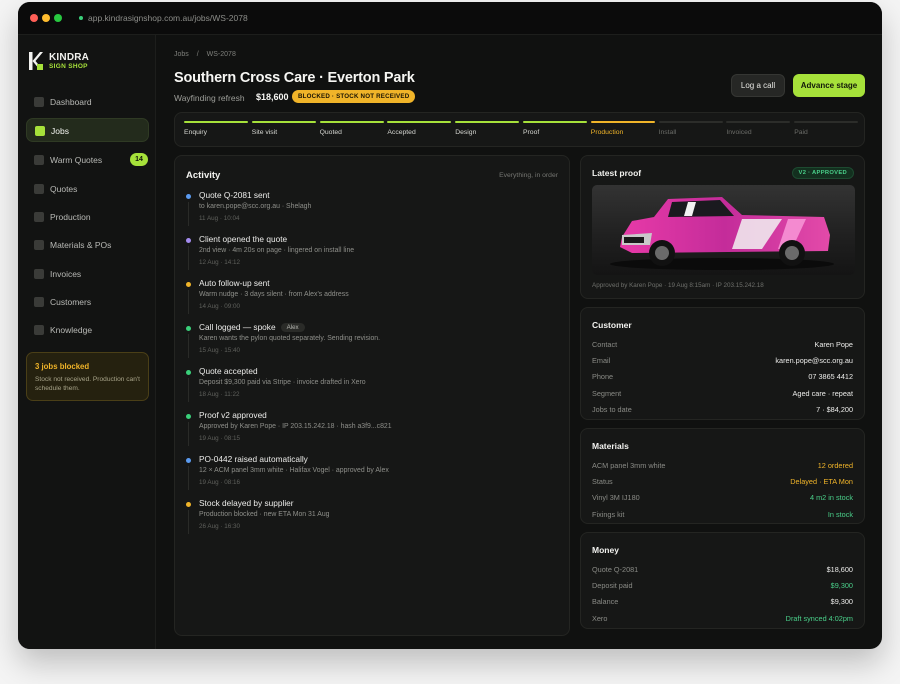 The width and height of the screenshot is (900, 684). What do you see at coordinates (835, 465) in the screenshot?
I see `row-value: 12 ordered` at bounding box center [835, 465].